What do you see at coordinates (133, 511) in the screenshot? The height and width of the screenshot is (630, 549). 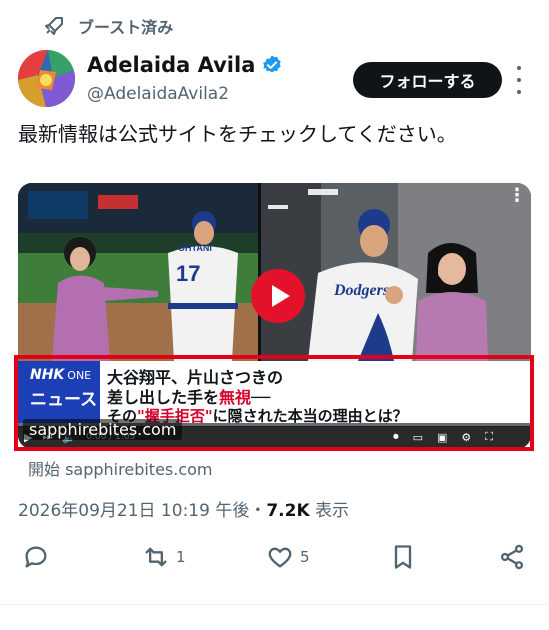 I see `timestamp: 2026年09月21日 10:19 午後` at bounding box center [133, 511].